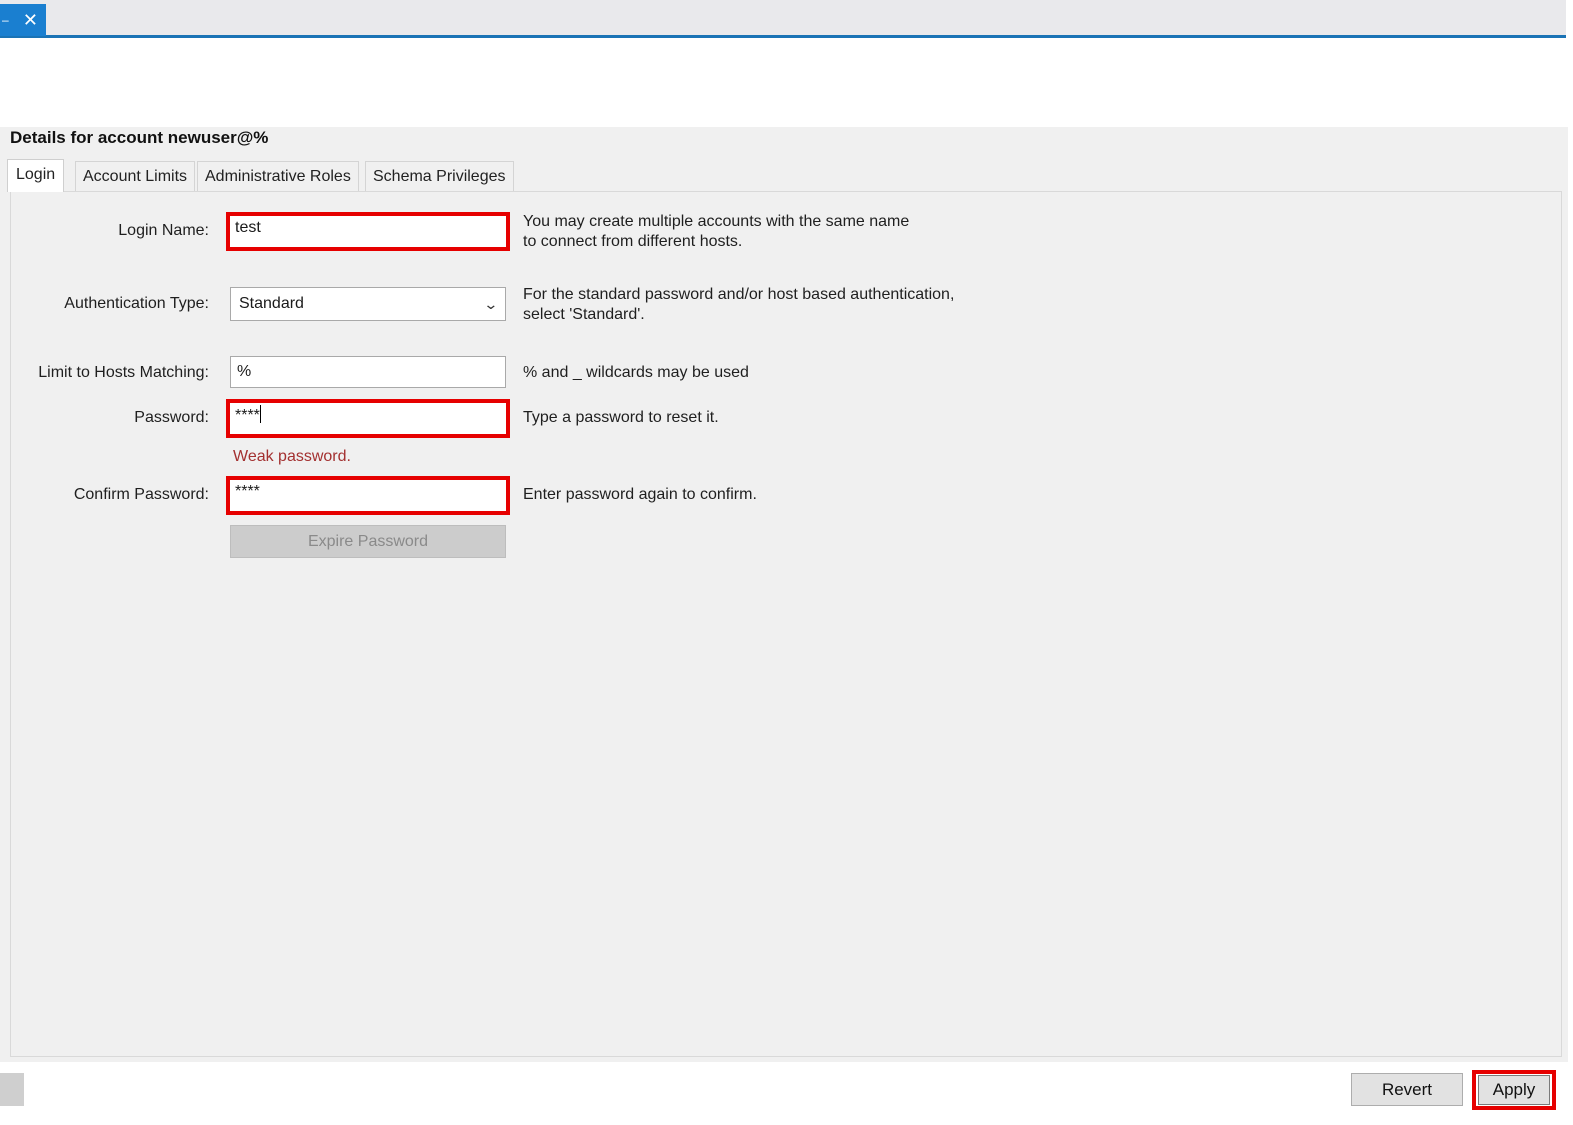  What do you see at coordinates (491, 304) in the screenshot?
I see `chevron-down-icon: ⌄` at bounding box center [491, 304].